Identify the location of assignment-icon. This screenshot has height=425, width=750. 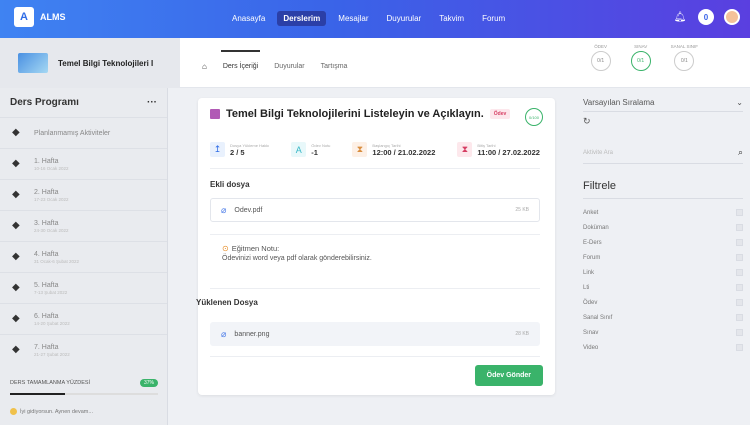
(215, 114).